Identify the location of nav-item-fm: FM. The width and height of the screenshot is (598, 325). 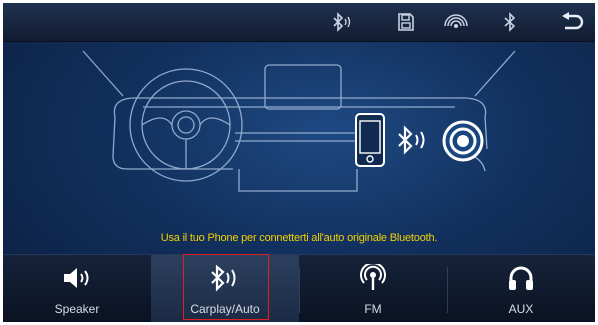
(373, 288).